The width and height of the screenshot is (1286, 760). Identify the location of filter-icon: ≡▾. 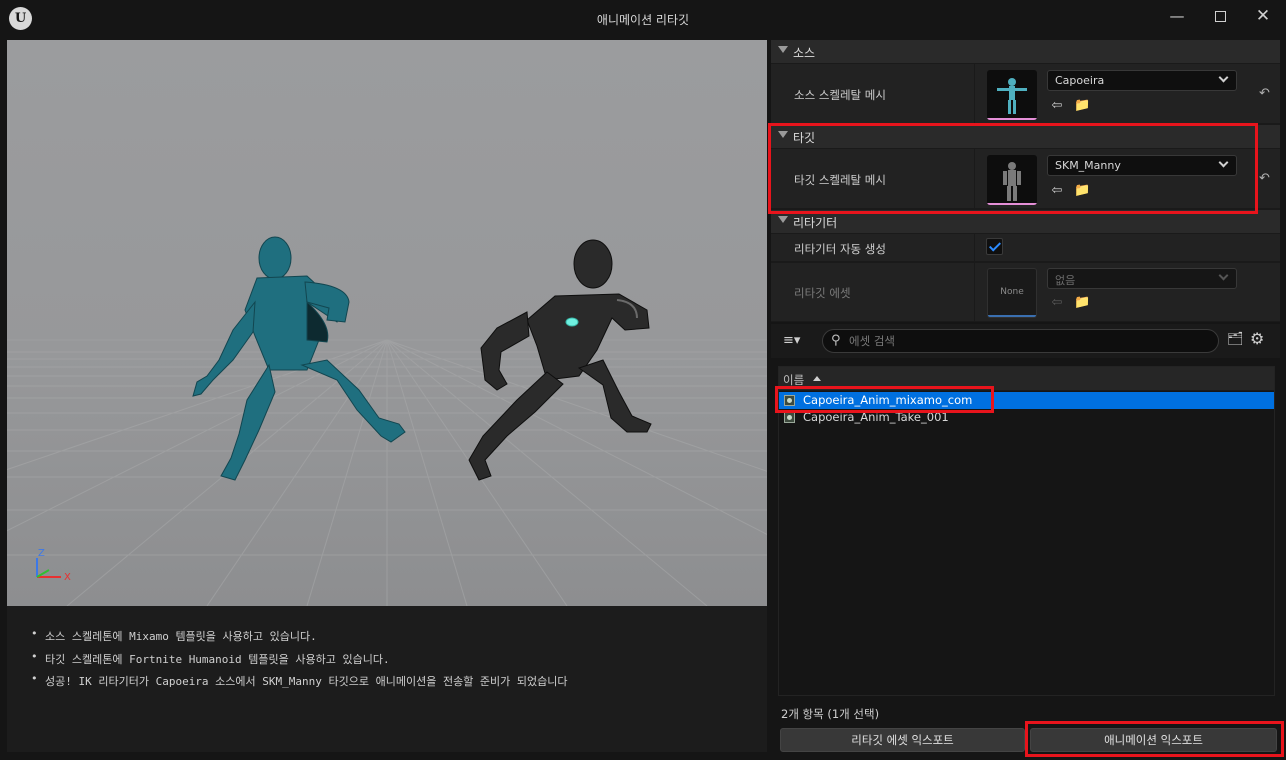
(791, 340).